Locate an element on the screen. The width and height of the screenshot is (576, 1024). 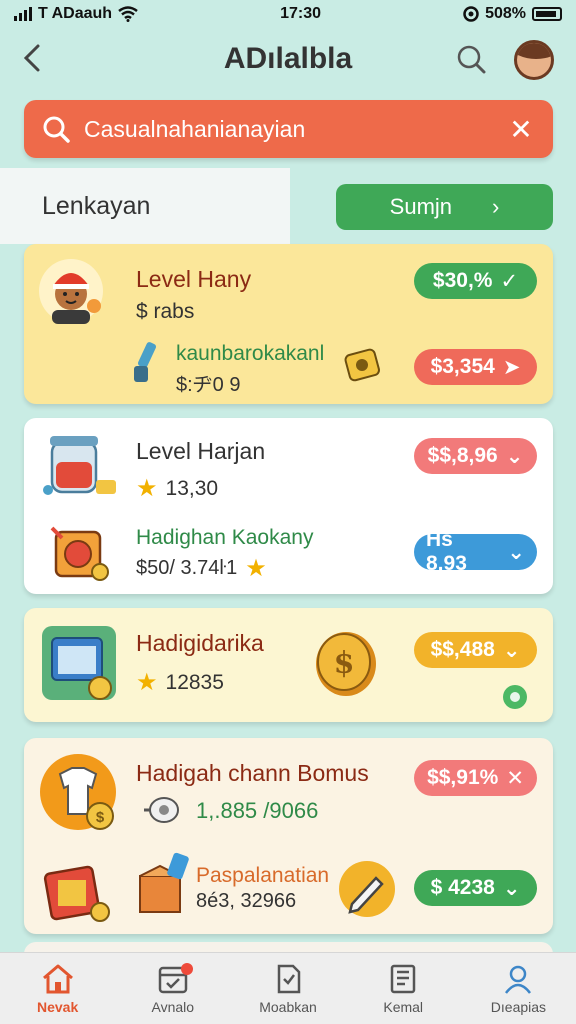
home-icon is located at coordinates (57, 978).